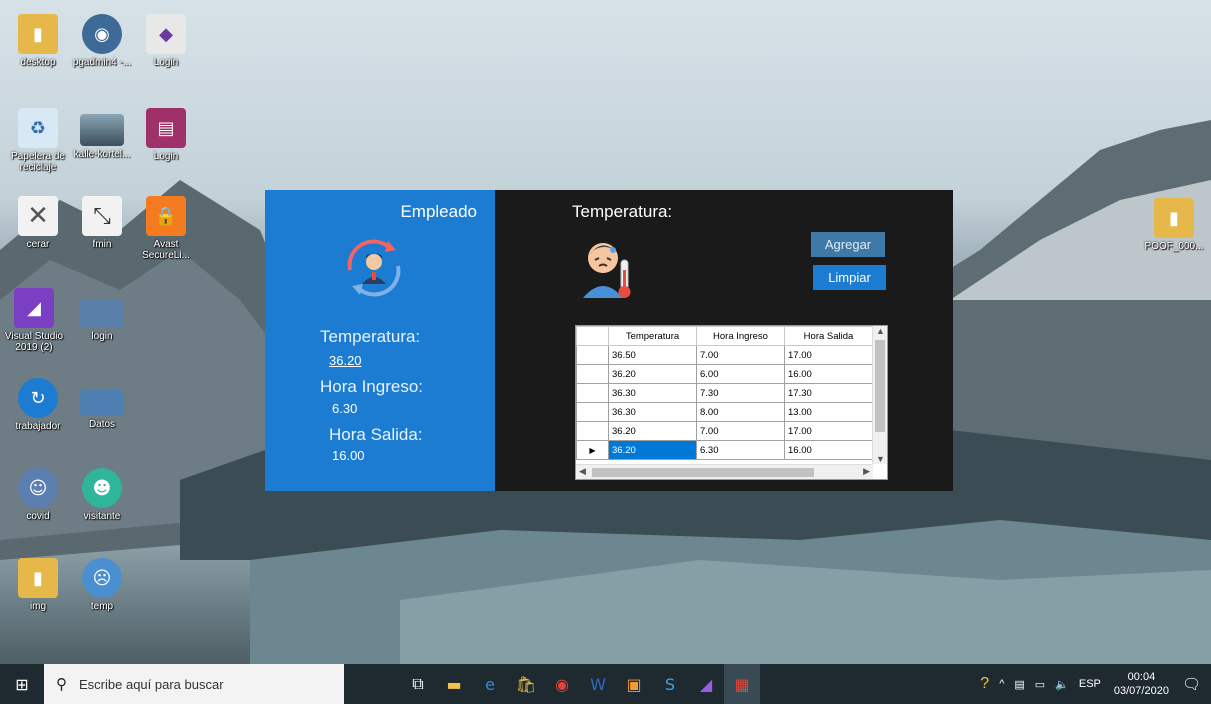 This screenshot has width=1211, height=704. I want to click on desktop-icon-login: ◆ Login, so click(166, 41).